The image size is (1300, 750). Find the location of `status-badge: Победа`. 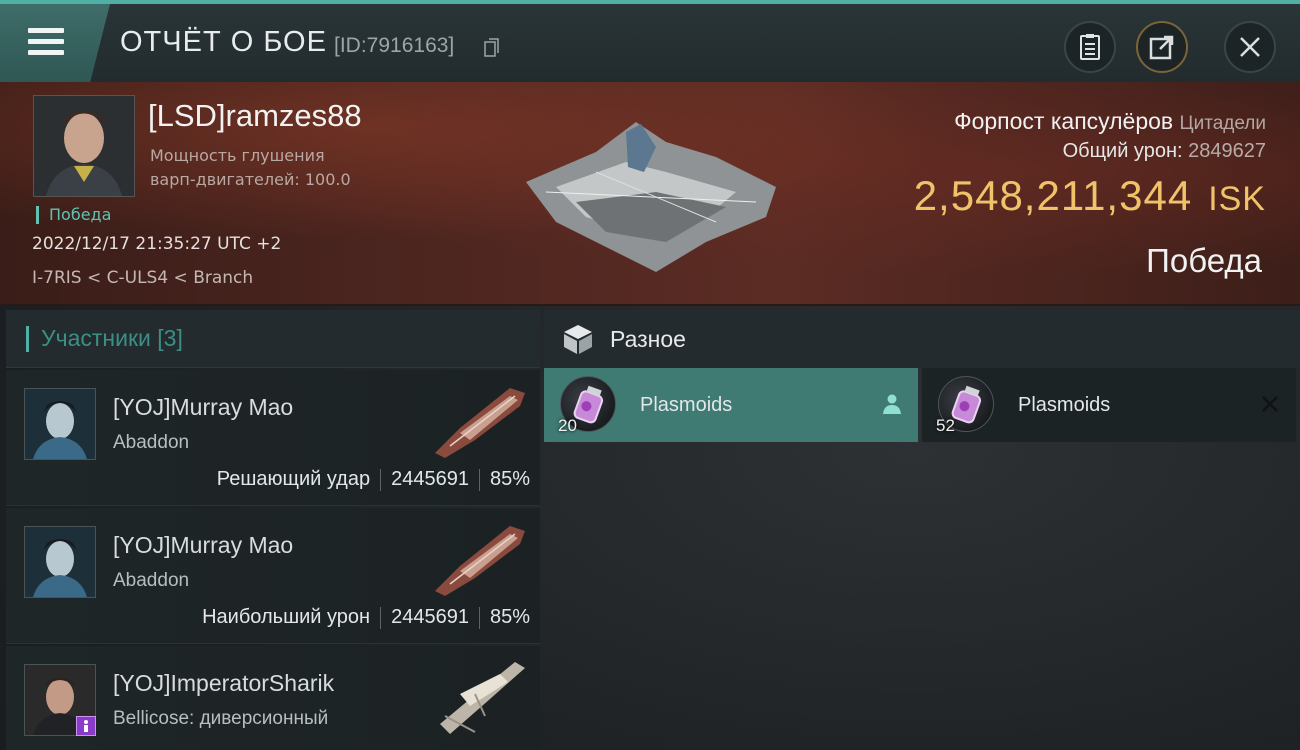

status-badge: Победа is located at coordinates (73, 215).